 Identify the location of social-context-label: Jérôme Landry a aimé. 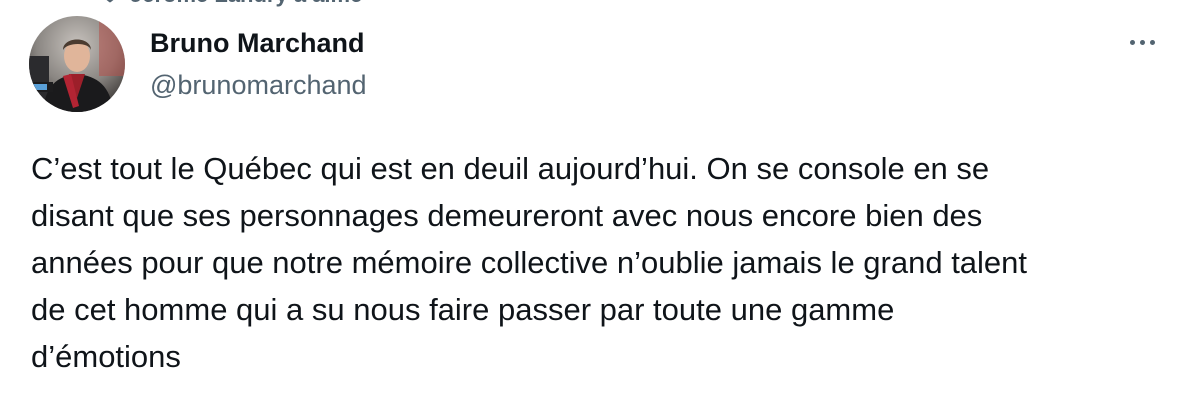
(246, 4).